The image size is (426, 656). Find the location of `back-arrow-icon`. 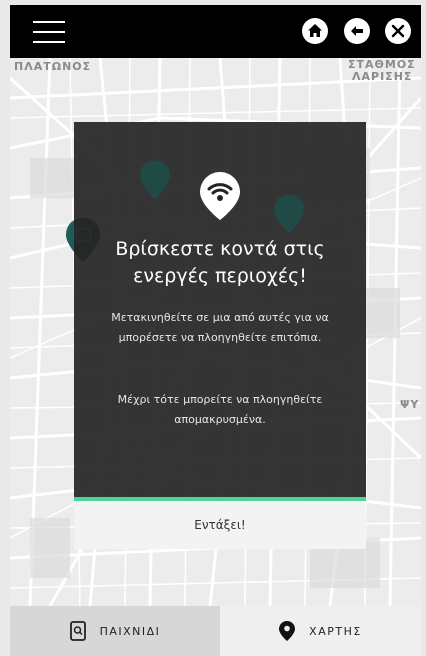

back-arrow-icon is located at coordinates (357, 31).